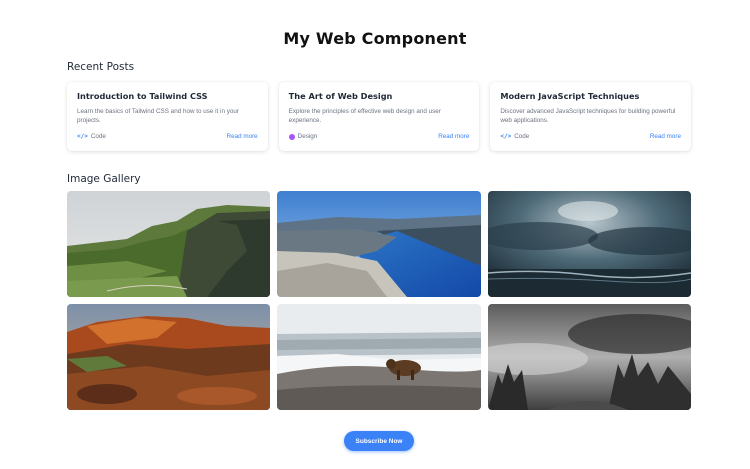  What do you see at coordinates (101, 67) in the screenshot?
I see `recent-posts-heading: Recent Posts` at bounding box center [101, 67].